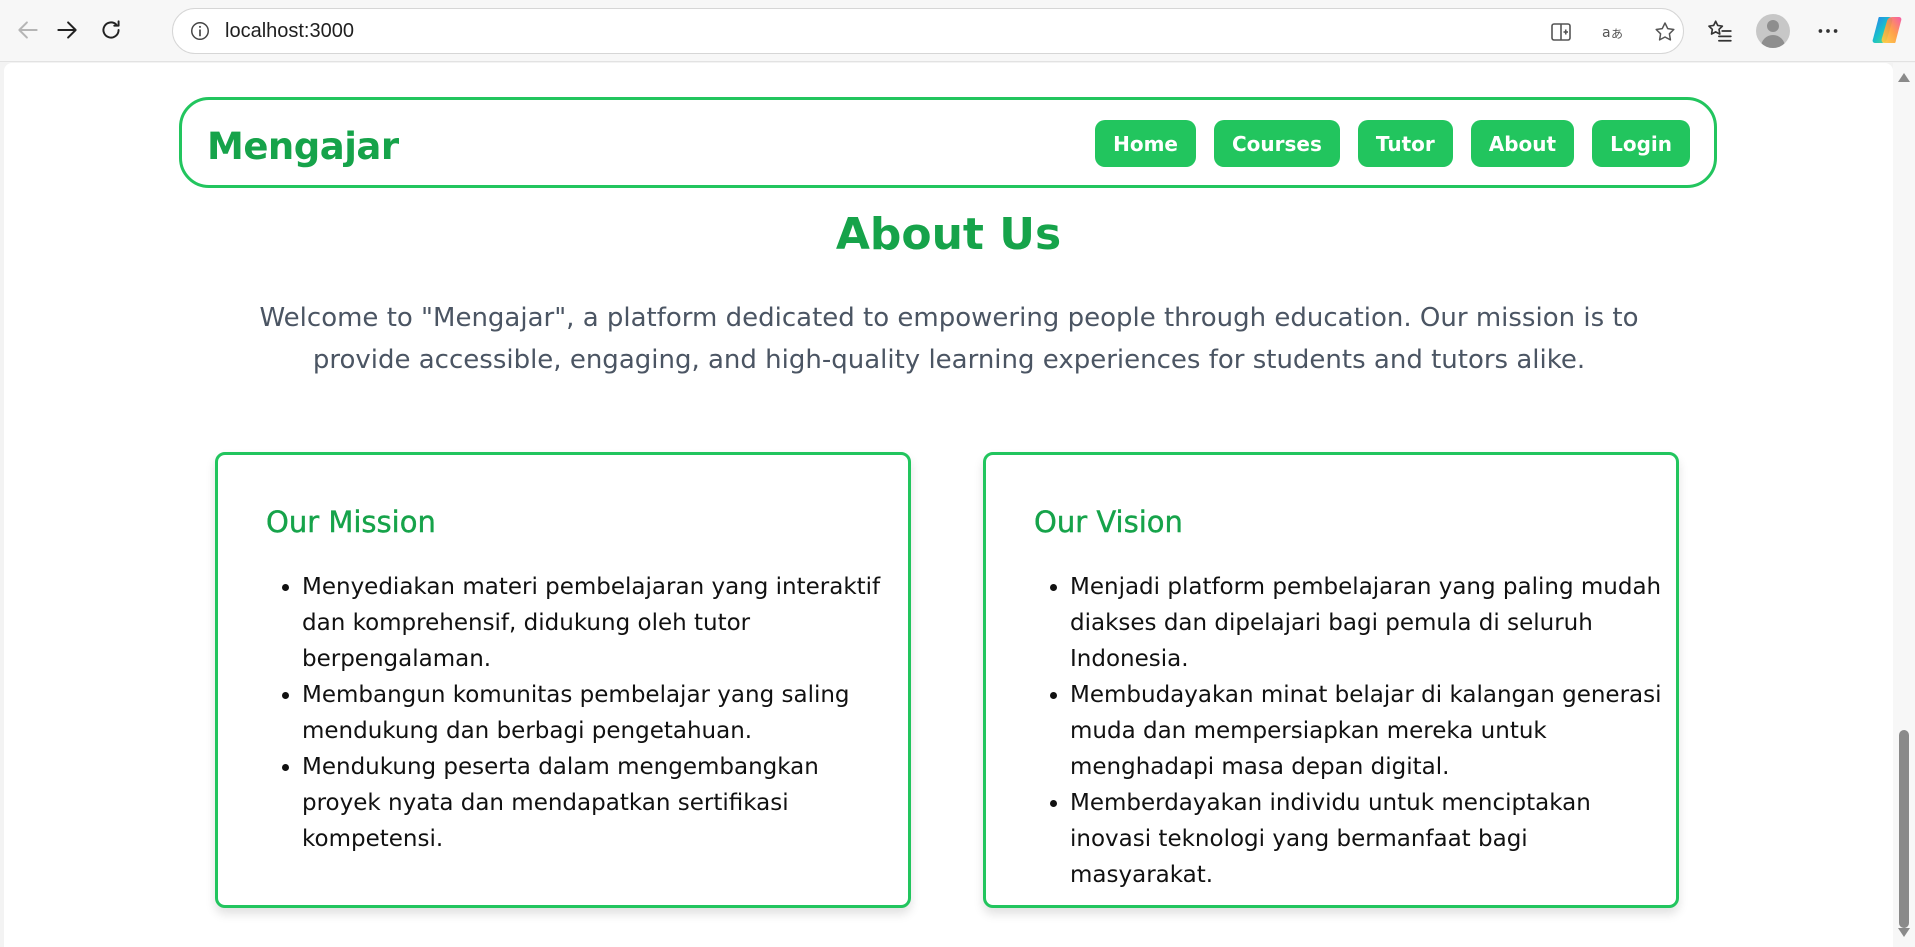 The image size is (1915, 947). I want to click on site-navbar: Mengajar Home Courses Tutor About Login, so click(948, 142).